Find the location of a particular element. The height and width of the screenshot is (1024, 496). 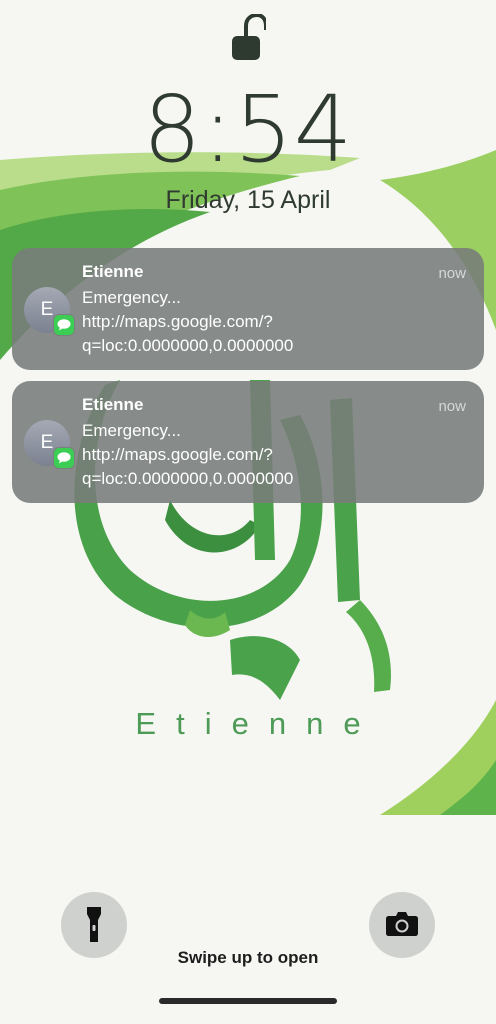

unlocked-padlock-icon is located at coordinates (249, 37).